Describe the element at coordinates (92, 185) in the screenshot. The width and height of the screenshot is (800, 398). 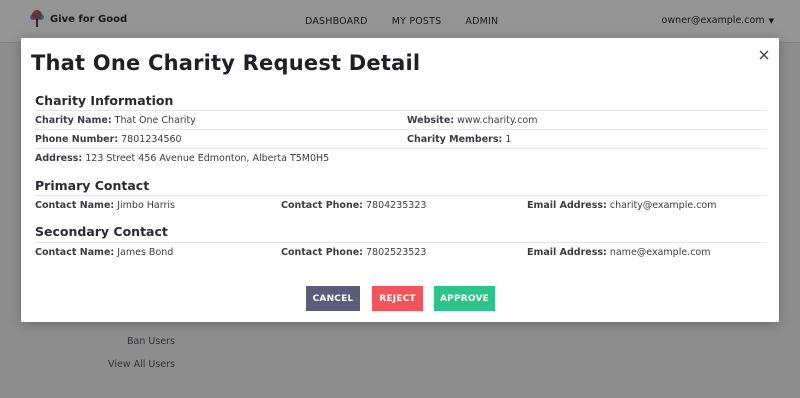
I see `primary-contact-heading: Primary Contact` at that location.